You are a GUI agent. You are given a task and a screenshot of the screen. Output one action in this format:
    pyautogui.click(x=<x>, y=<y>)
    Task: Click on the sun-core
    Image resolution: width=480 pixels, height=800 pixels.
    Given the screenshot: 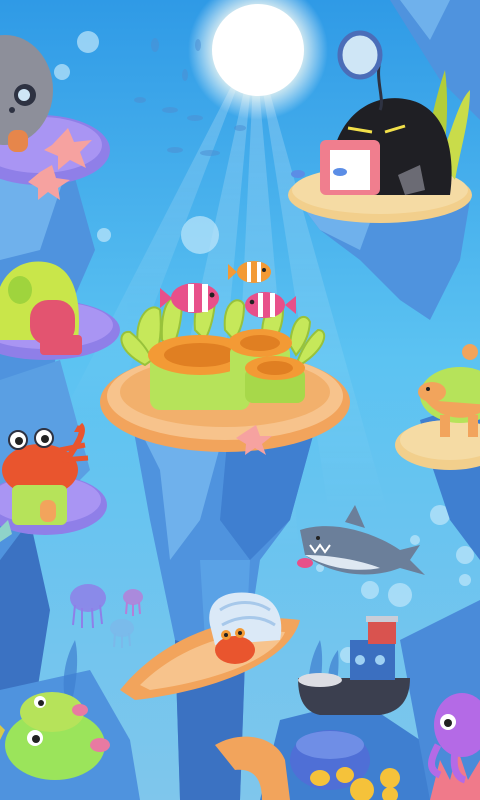 What is the action you would take?
    pyautogui.click(x=258, y=50)
    